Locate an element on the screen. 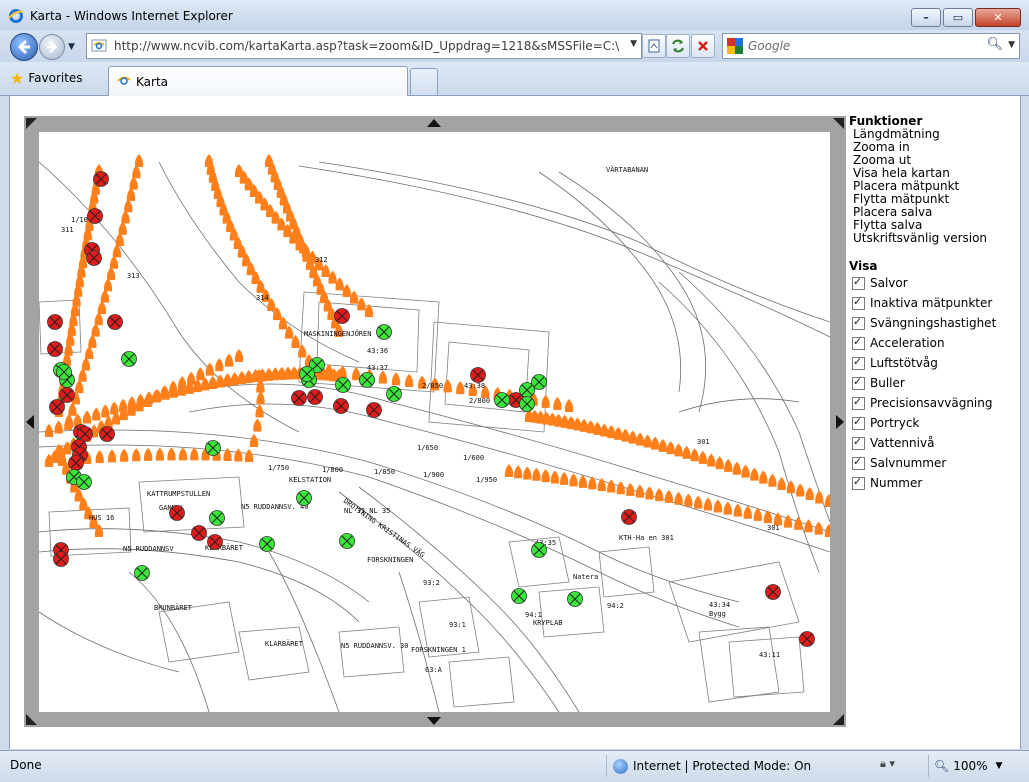  zoom-level-button: 🔍︎ 100% ▼ is located at coordinates (965, 766).